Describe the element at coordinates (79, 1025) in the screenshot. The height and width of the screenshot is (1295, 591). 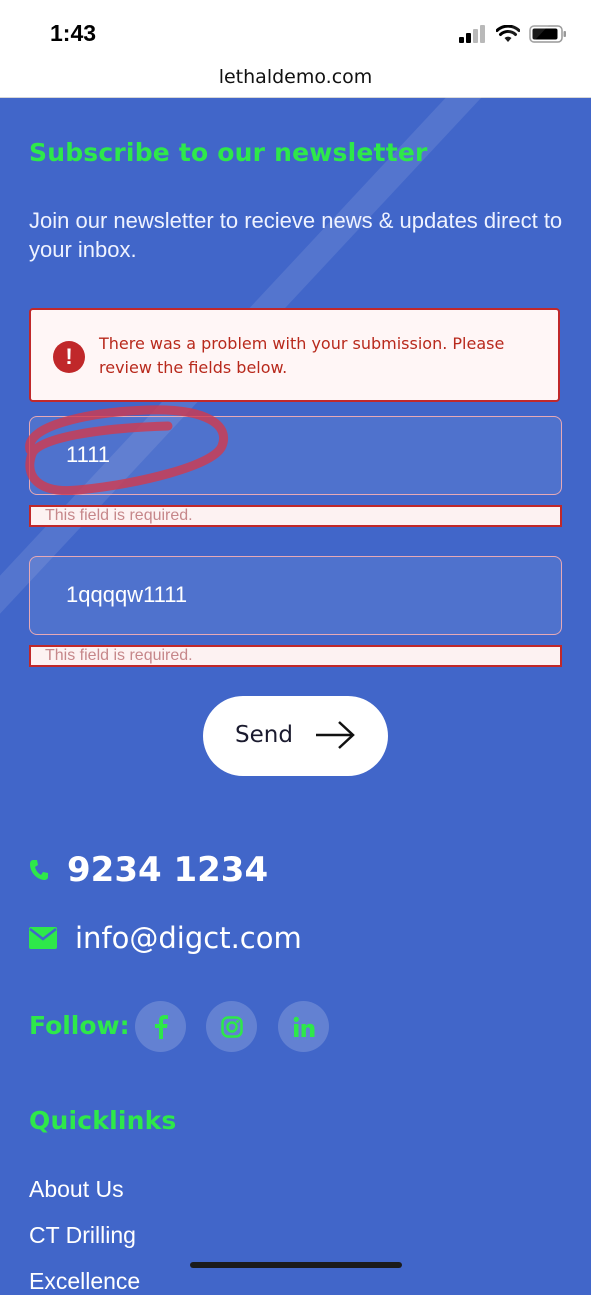
I see `follow-label: Follow:` at that location.